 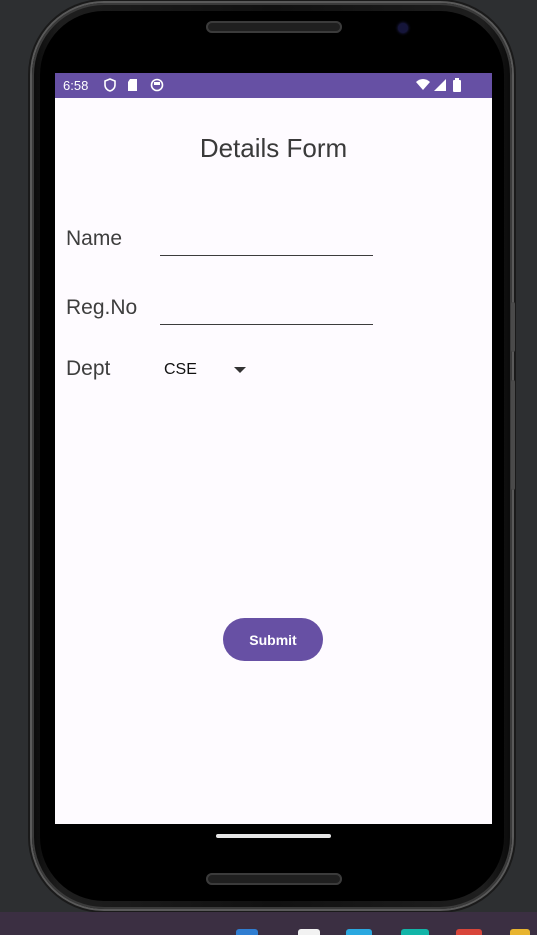 What do you see at coordinates (157, 85) in the screenshot?
I see `circle-face-icon` at bounding box center [157, 85].